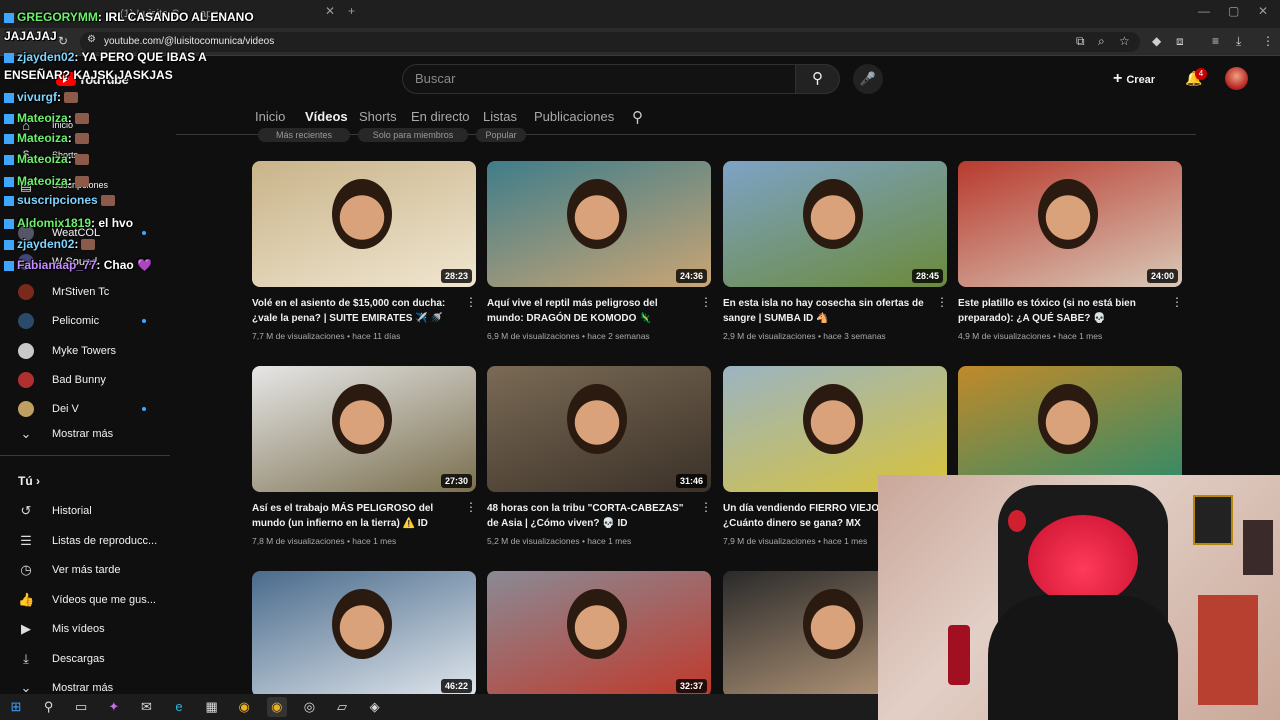 Image resolution: width=1280 pixels, height=720 pixels. I want to click on channel-search-icon: ⚲, so click(637, 117).